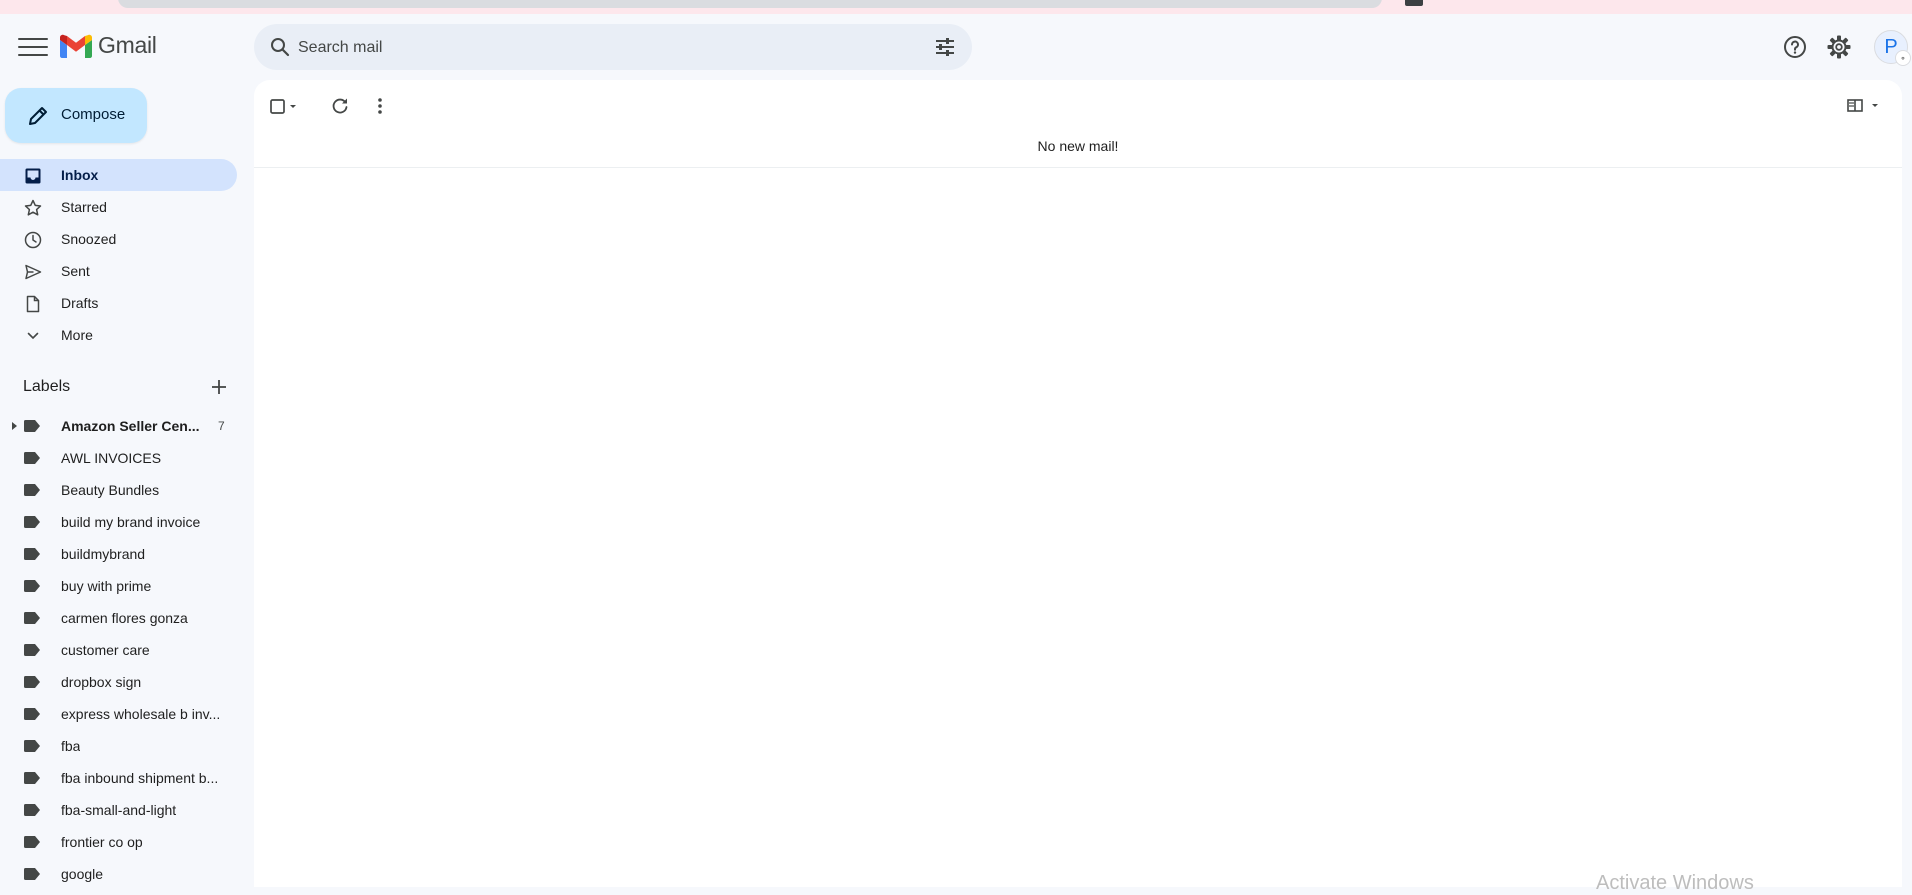 The height and width of the screenshot is (895, 1912). What do you see at coordinates (111, 458) in the screenshot?
I see `label-name: AWL INVOICES` at bounding box center [111, 458].